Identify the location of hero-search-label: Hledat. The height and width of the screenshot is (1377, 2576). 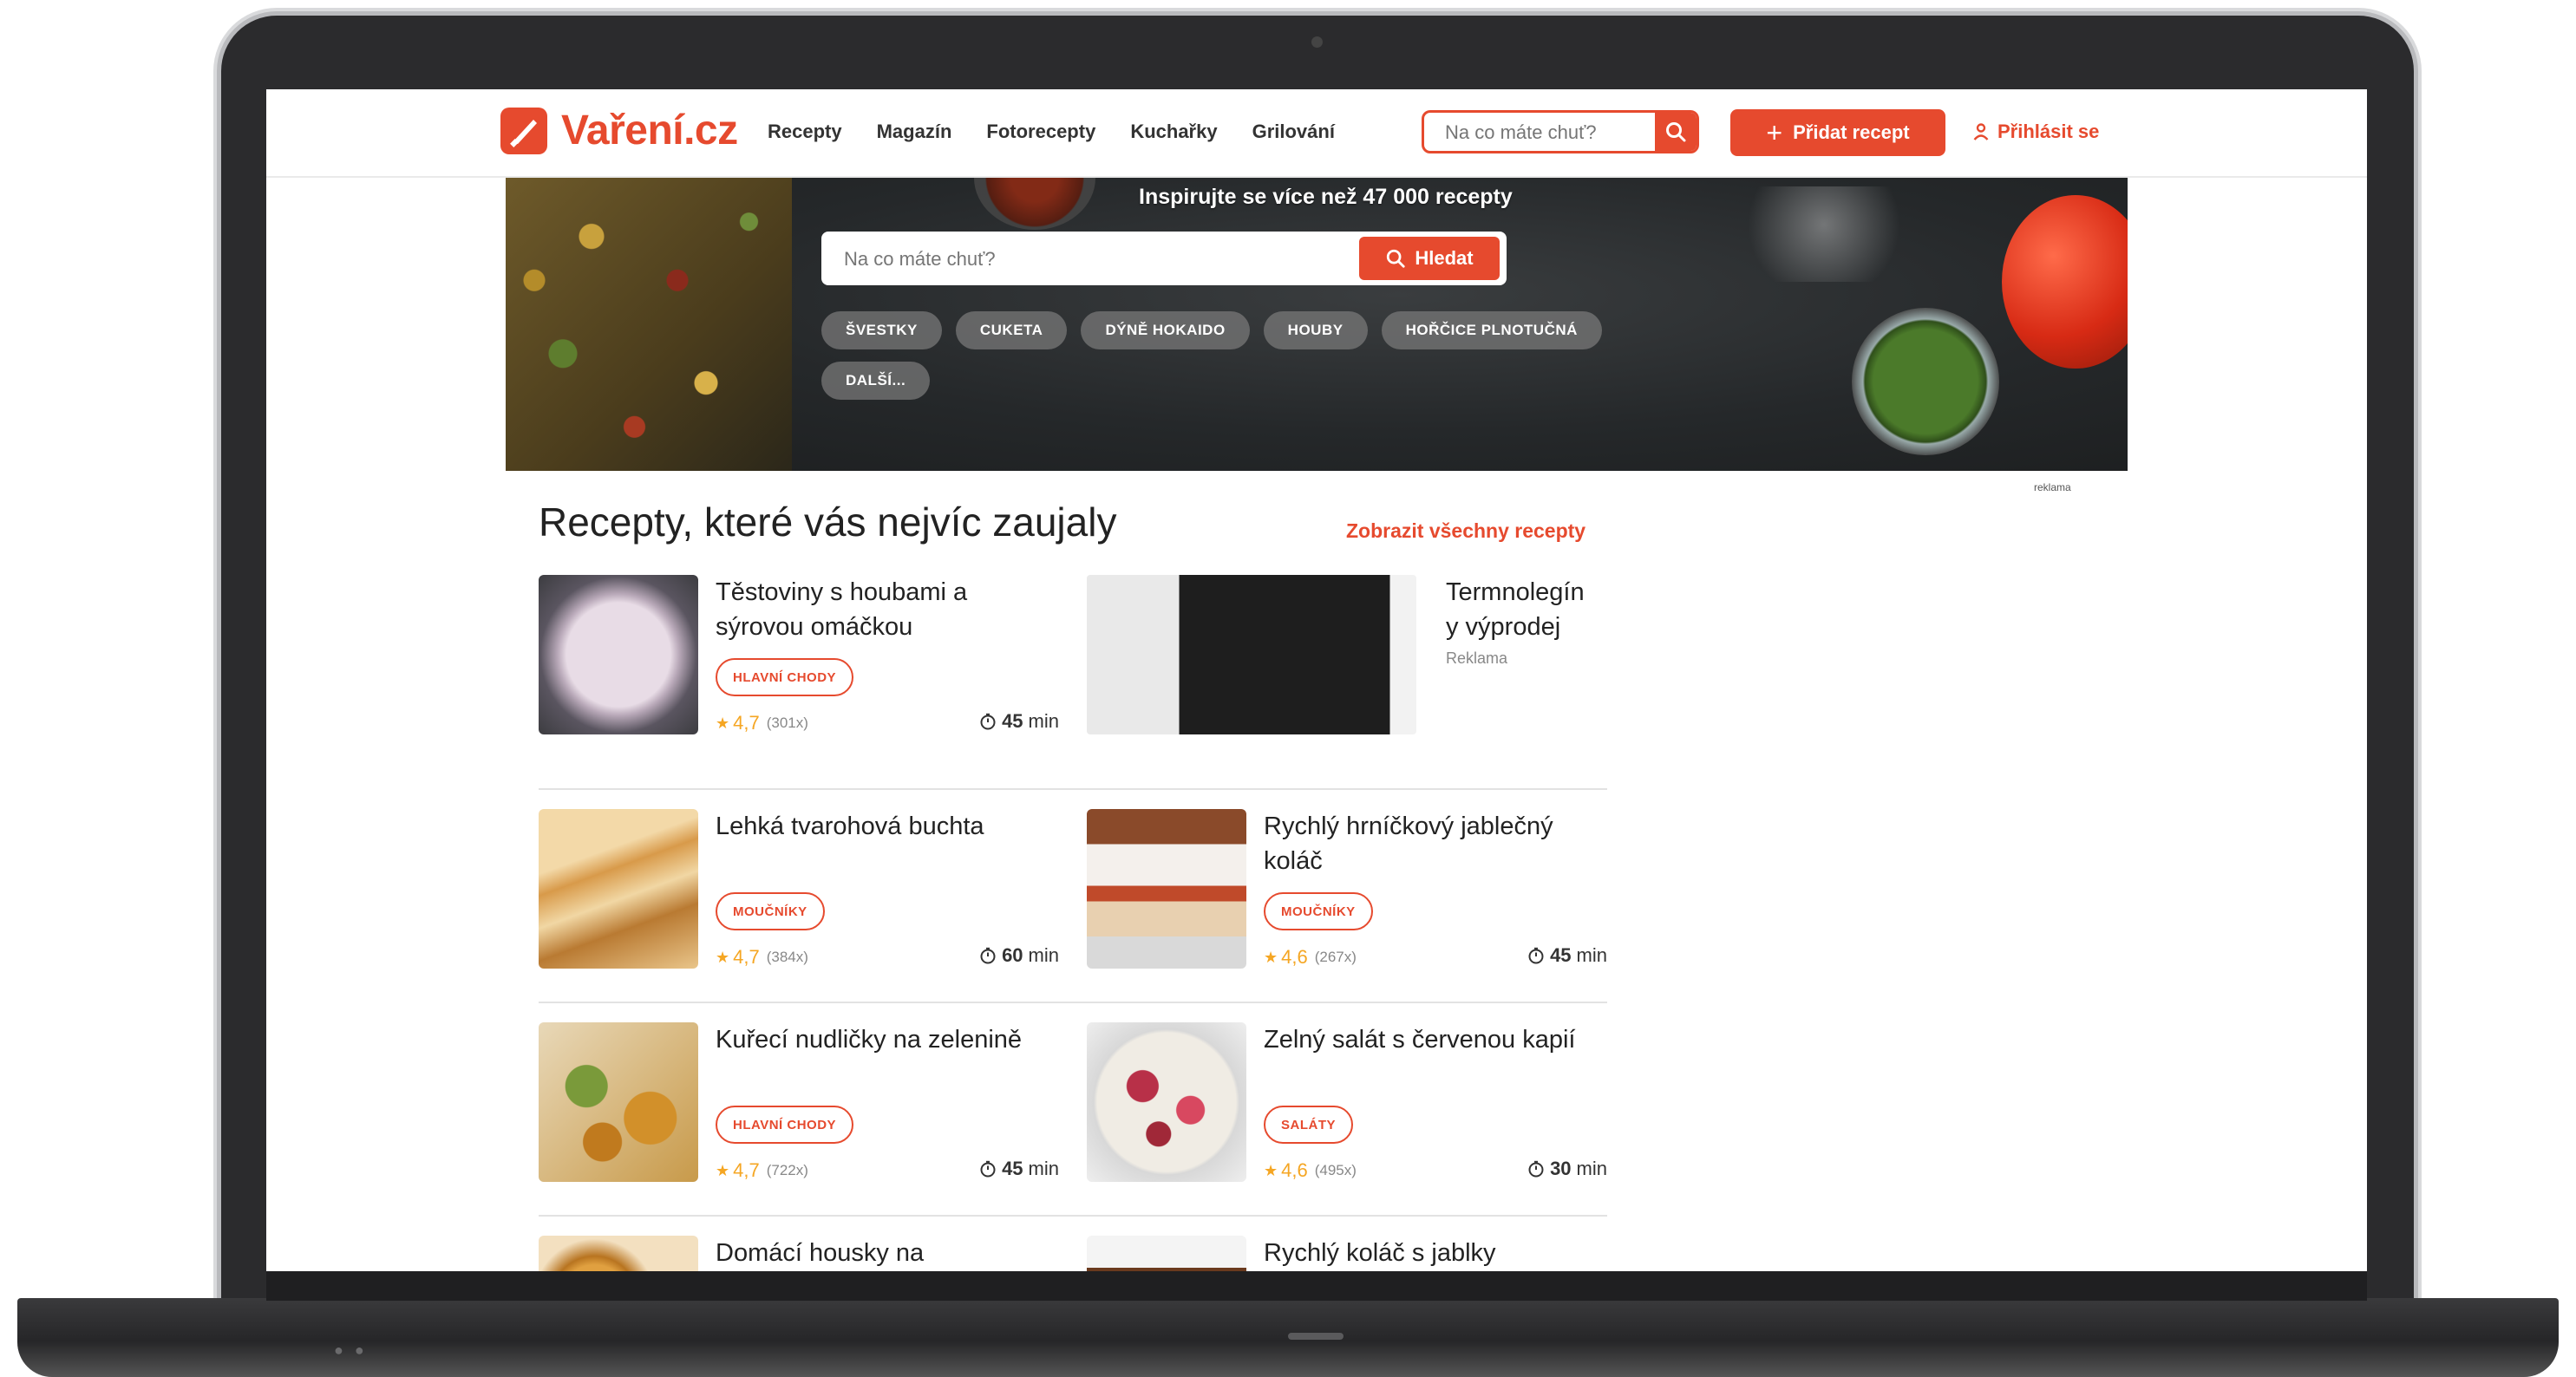
(1444, 258).